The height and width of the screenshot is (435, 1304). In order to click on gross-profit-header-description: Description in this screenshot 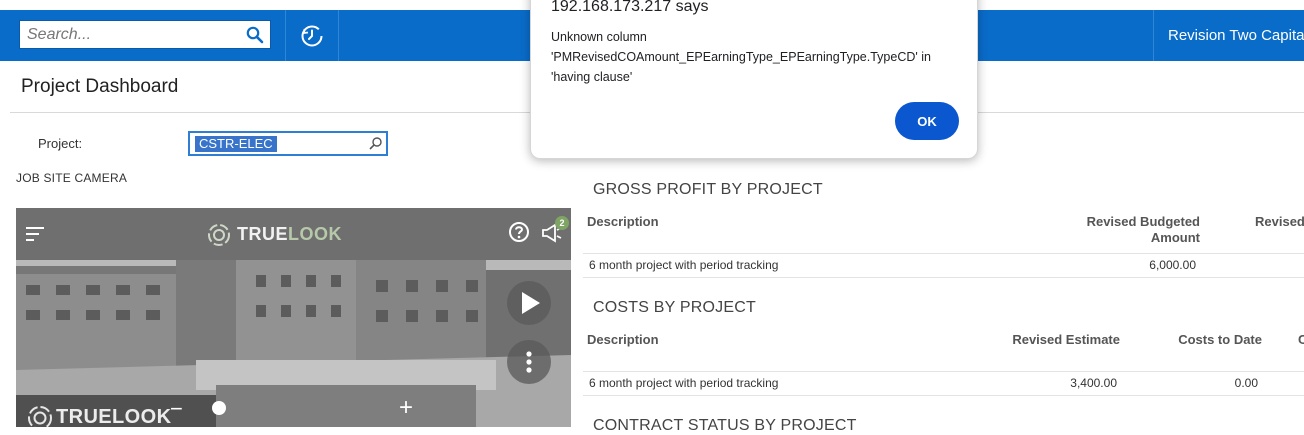, I will do `click(623, 221)`.